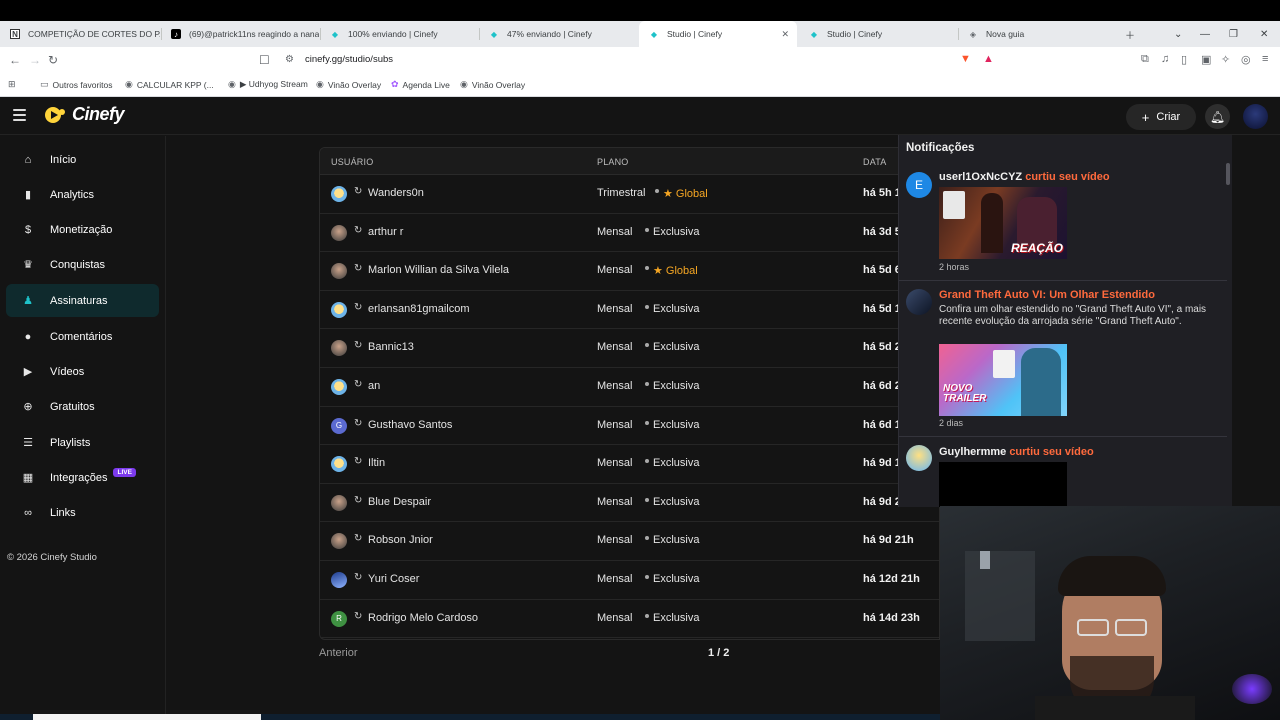  I want to click on browser-tab: ◆ 47% enviando | Cinefy, so click(558, 34).